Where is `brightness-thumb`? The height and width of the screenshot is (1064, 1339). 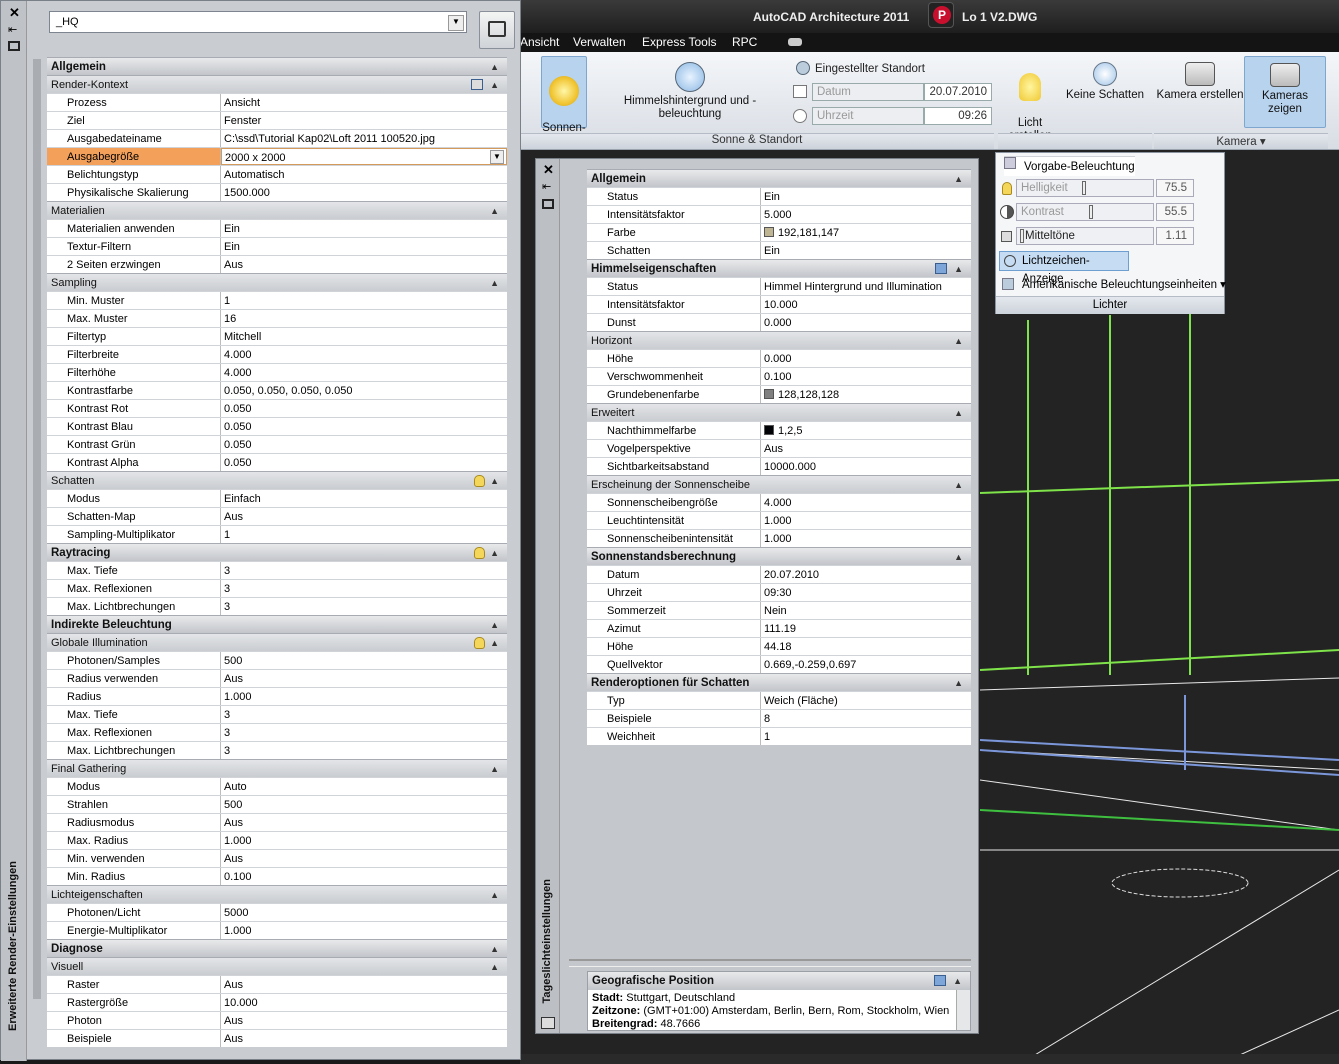 brightness-thumb is located at coordinates (1084, 188).